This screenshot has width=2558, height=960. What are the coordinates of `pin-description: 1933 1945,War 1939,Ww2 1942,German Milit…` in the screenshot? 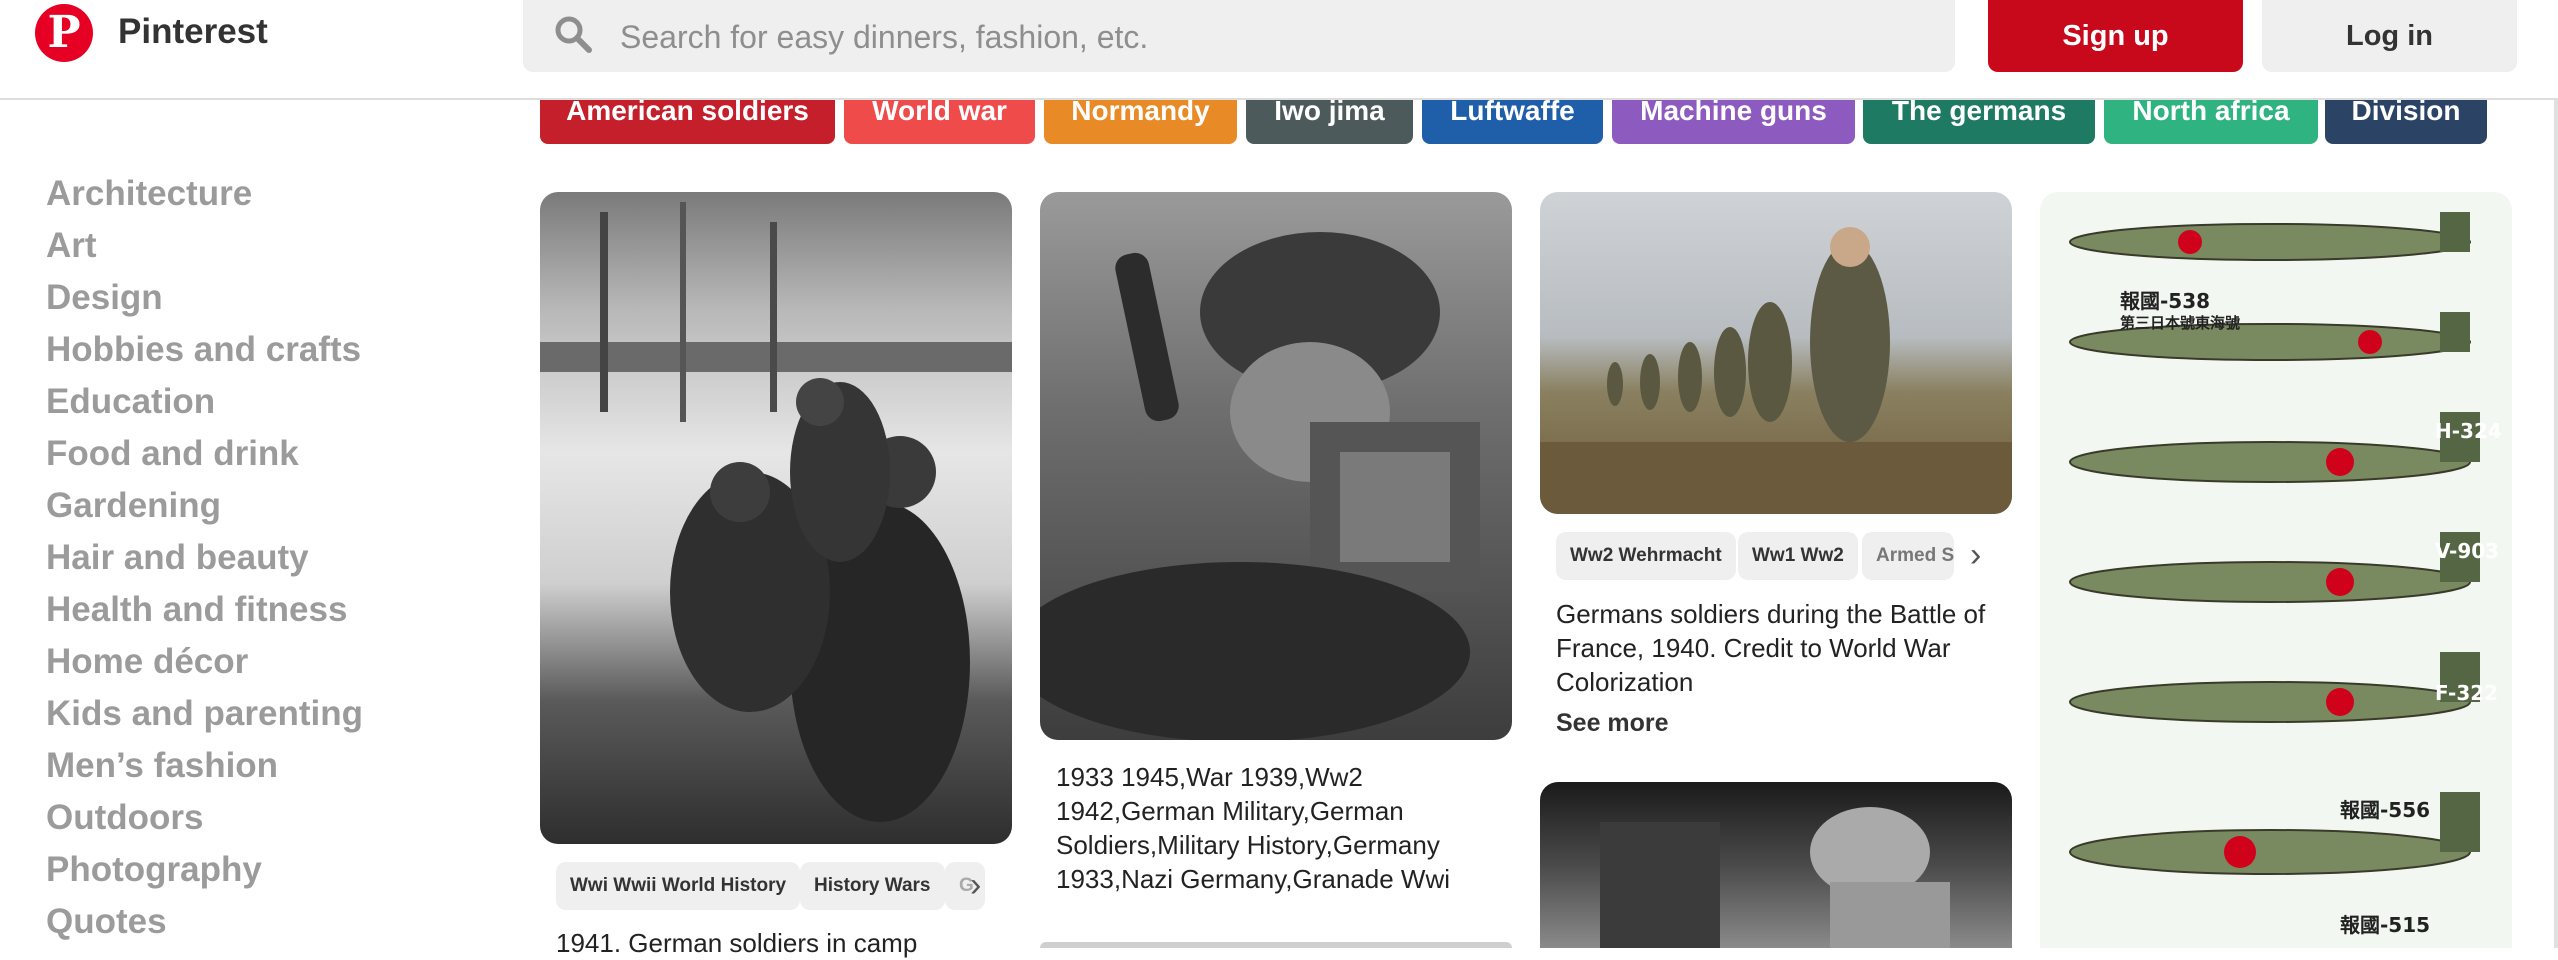 It's located at (1266, 828).